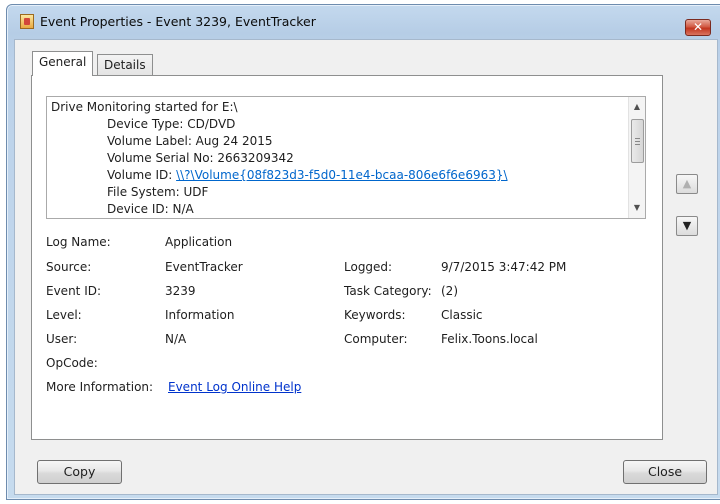 The height and width of the screenshot is (504, 720). Describe the element at coordinates (204, 267) in the screenshot. I see `source-value: EventTracker` at that location.